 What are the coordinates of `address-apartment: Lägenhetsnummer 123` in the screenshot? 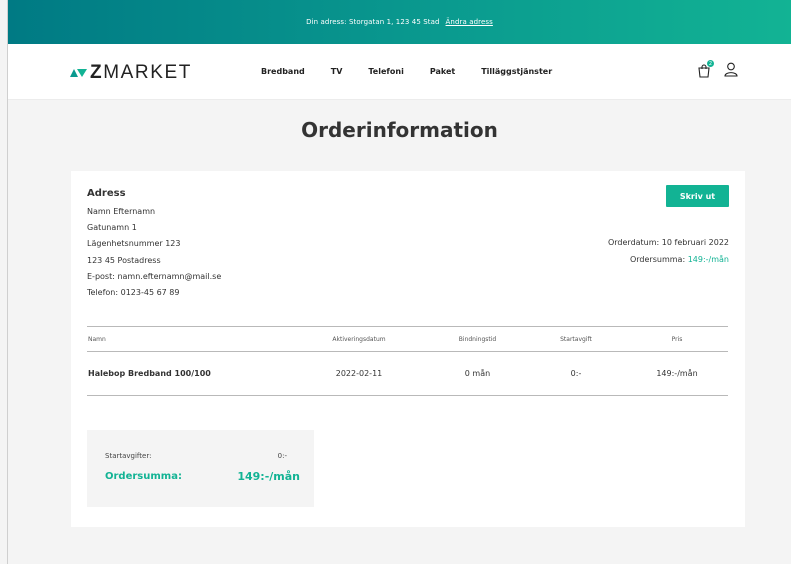 It's located at (134, 244).